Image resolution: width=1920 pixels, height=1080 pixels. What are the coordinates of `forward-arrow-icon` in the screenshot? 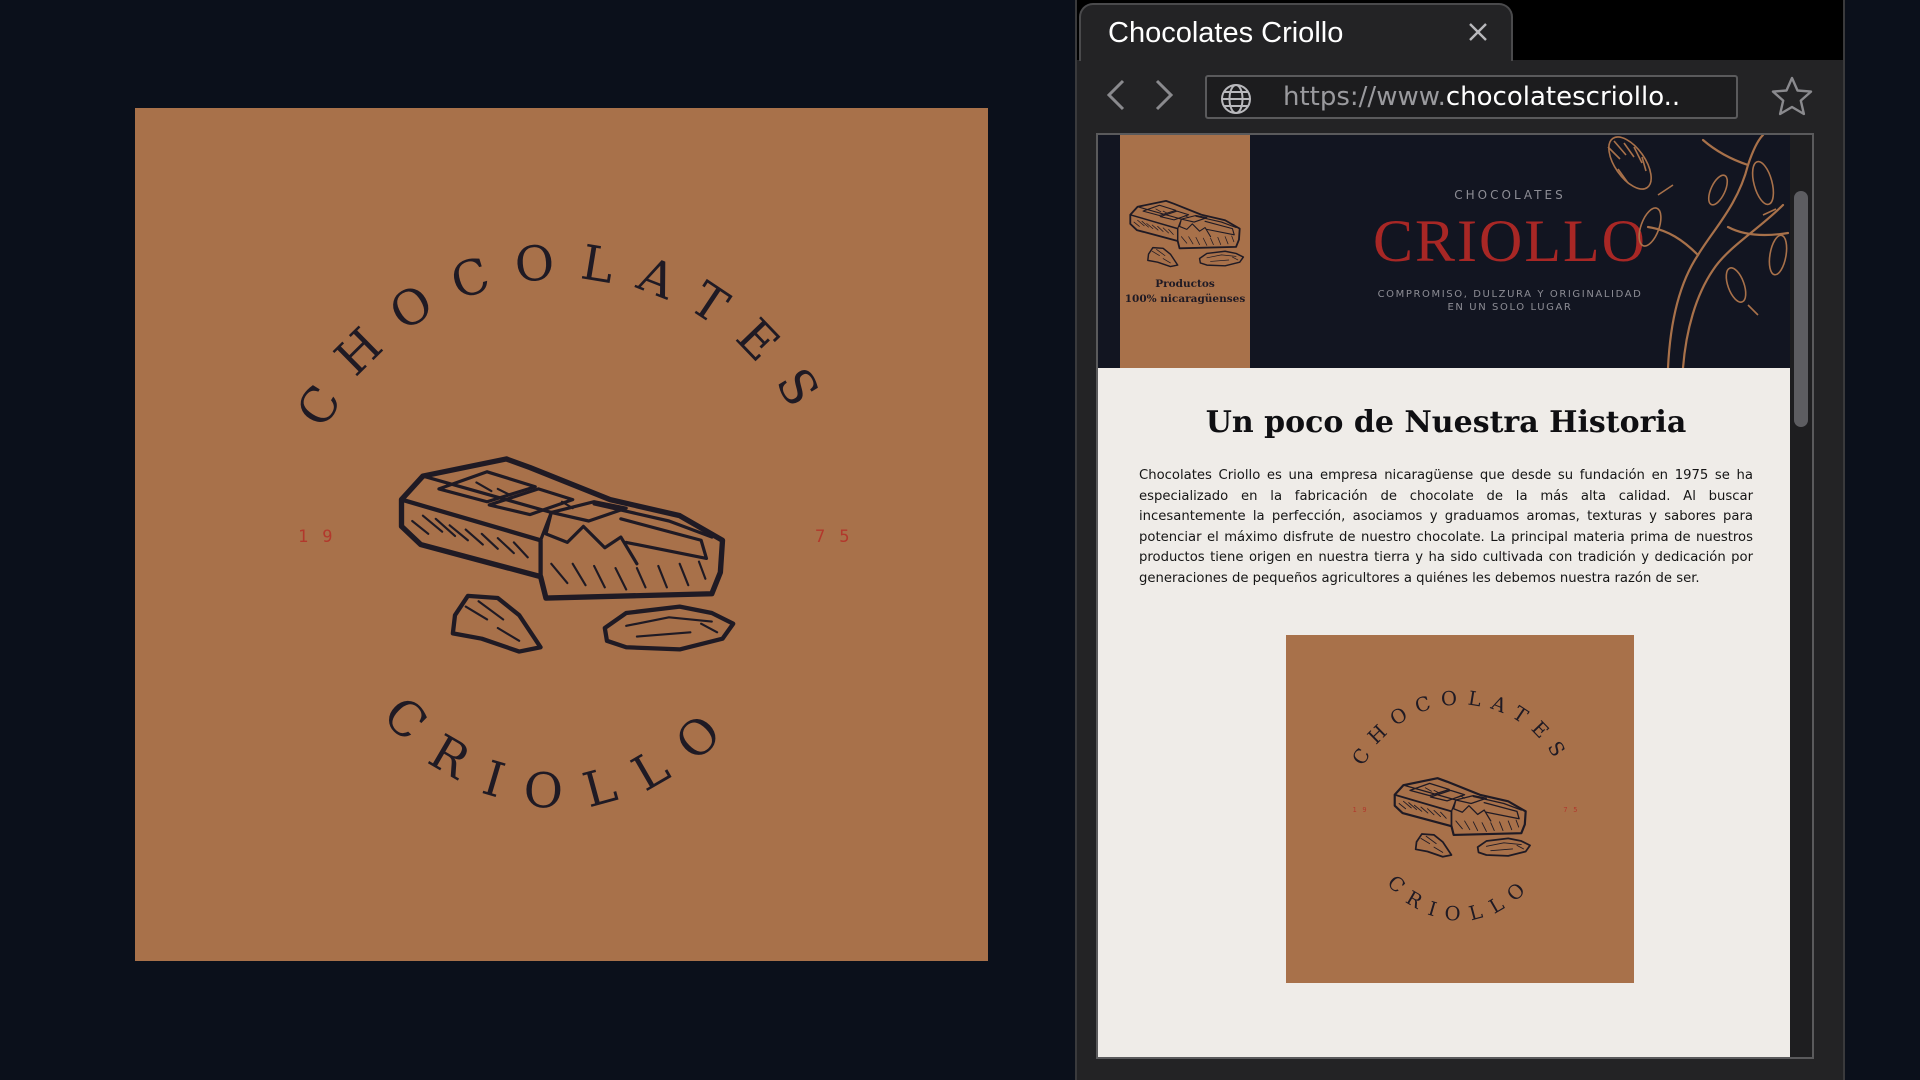 It's located at (1164, 95).